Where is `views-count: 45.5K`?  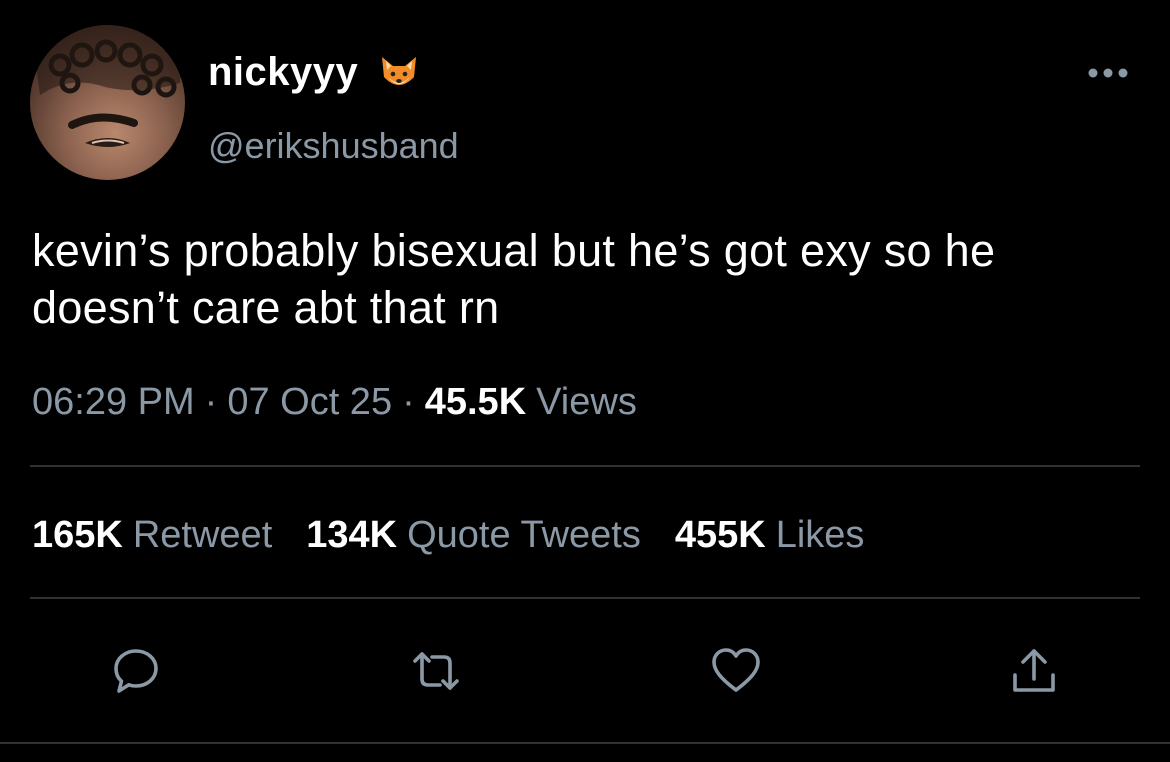
views-count: 45.5K is located at coordinates (475, 402).